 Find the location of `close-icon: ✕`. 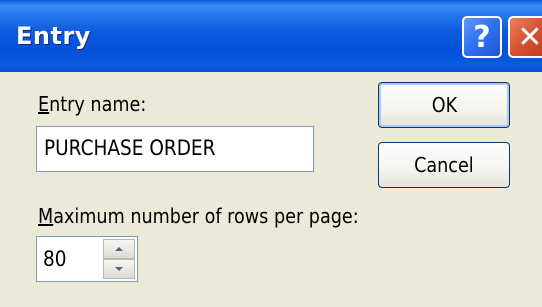

close-icon: ✕ is located at coordinates (529, 37).